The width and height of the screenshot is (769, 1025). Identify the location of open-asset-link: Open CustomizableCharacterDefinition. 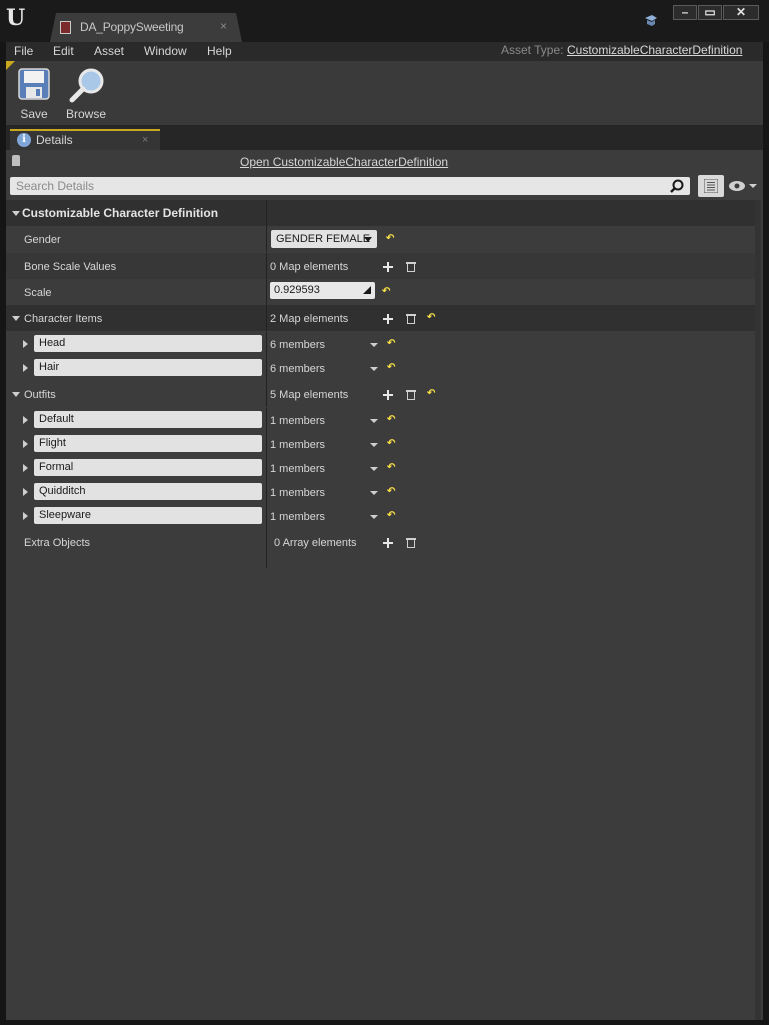
(344, 162).